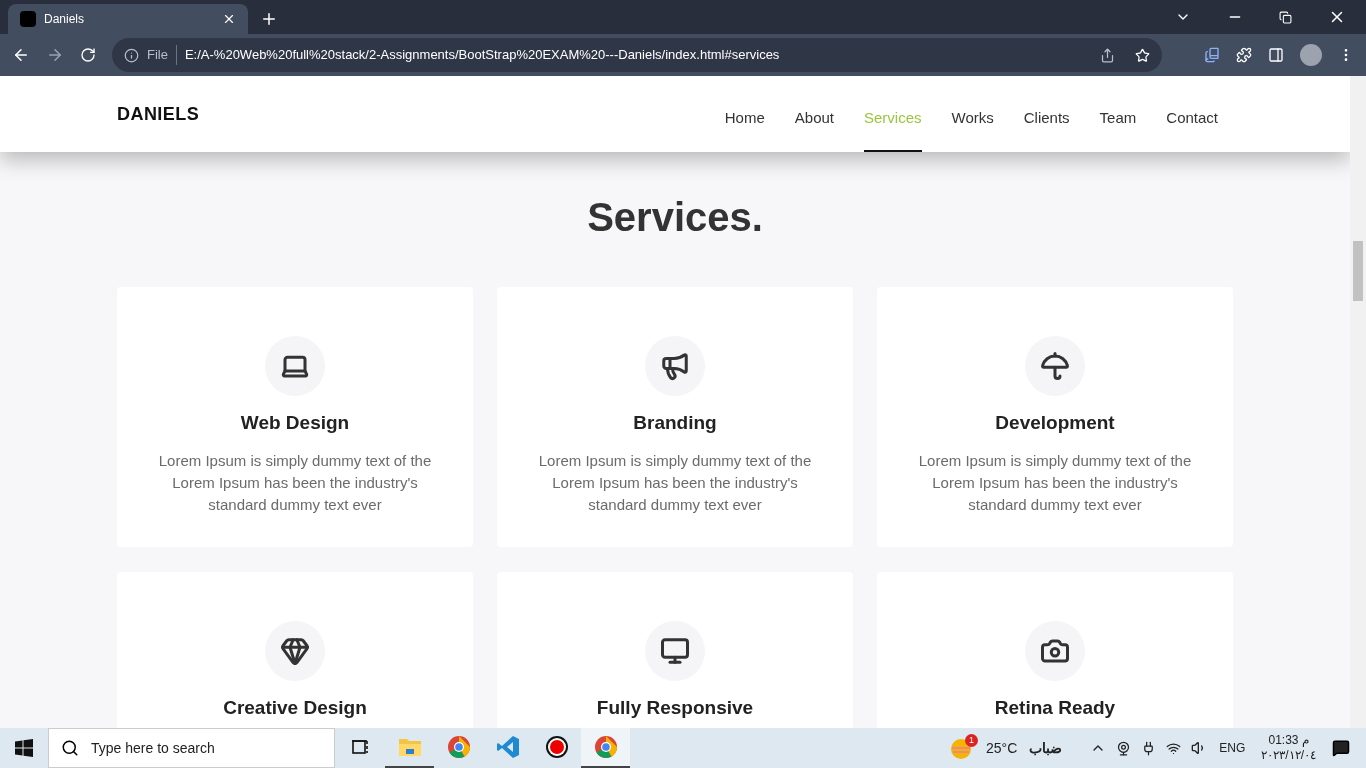 The height and width of the screenshot is (768, 1366). I want to click on clock: 01:33 م ٢٠٢٣/١٢/٠٤, so click(1288, 748).